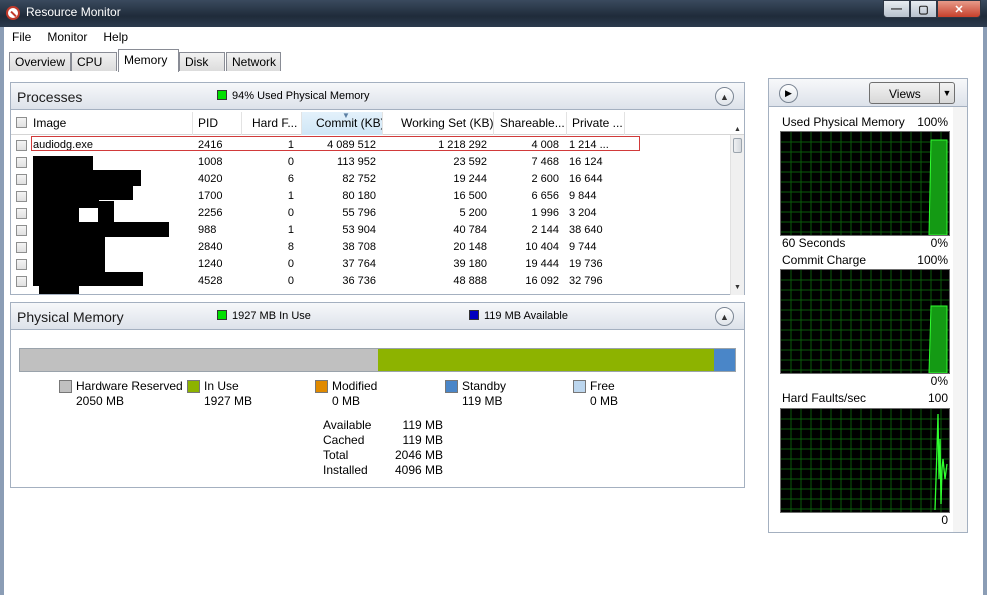 This screenshot has height=595, width=987. Describe the element at coordinates (542, 281) in the screenshot. I see `cell-share: 16 092` at that location.